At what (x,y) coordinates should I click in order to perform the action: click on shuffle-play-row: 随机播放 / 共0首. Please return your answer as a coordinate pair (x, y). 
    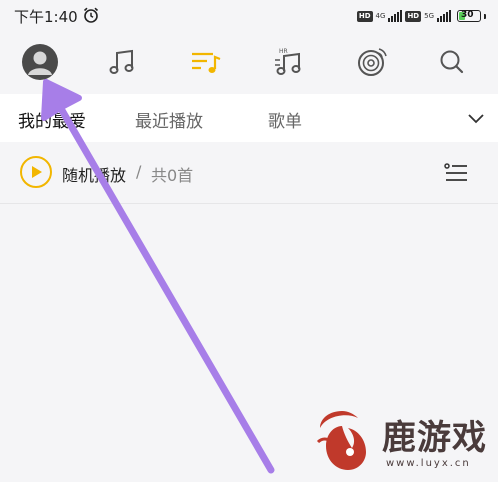
    Looking at the image, I should click on (249, 173).